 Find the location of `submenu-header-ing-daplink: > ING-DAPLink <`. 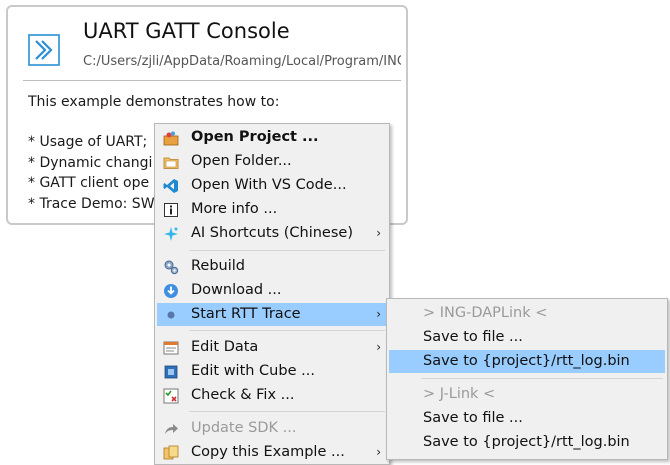

submenu-header-ing-daplink: > ING-DAPLink < is located at coordinates (527, 313).